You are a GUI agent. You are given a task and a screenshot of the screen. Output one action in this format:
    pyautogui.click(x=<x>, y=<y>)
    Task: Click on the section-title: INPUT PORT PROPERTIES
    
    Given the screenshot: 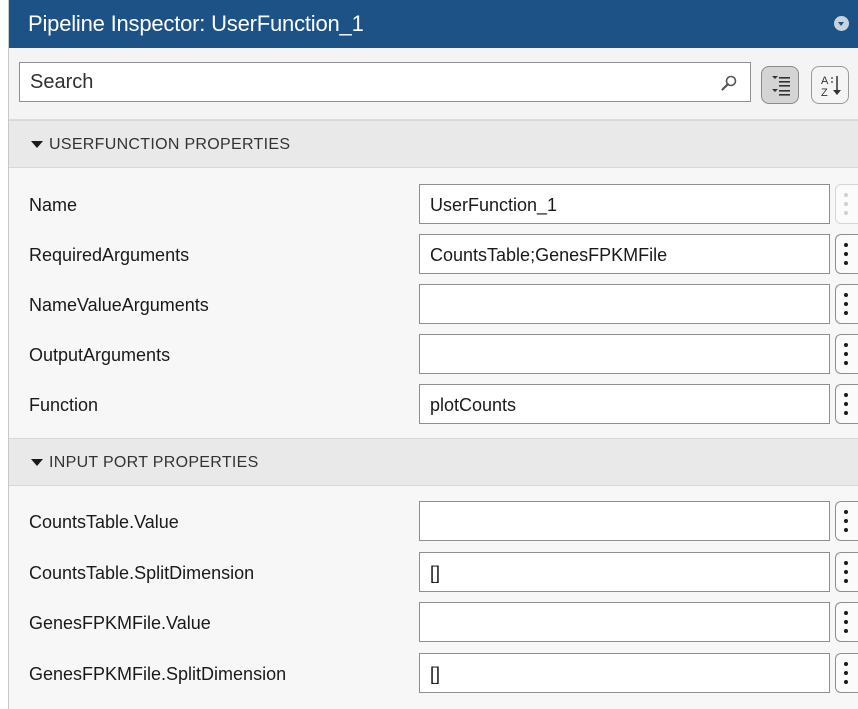 What is the action you would take?
    pyautogui.click(x=154, y=462)
    